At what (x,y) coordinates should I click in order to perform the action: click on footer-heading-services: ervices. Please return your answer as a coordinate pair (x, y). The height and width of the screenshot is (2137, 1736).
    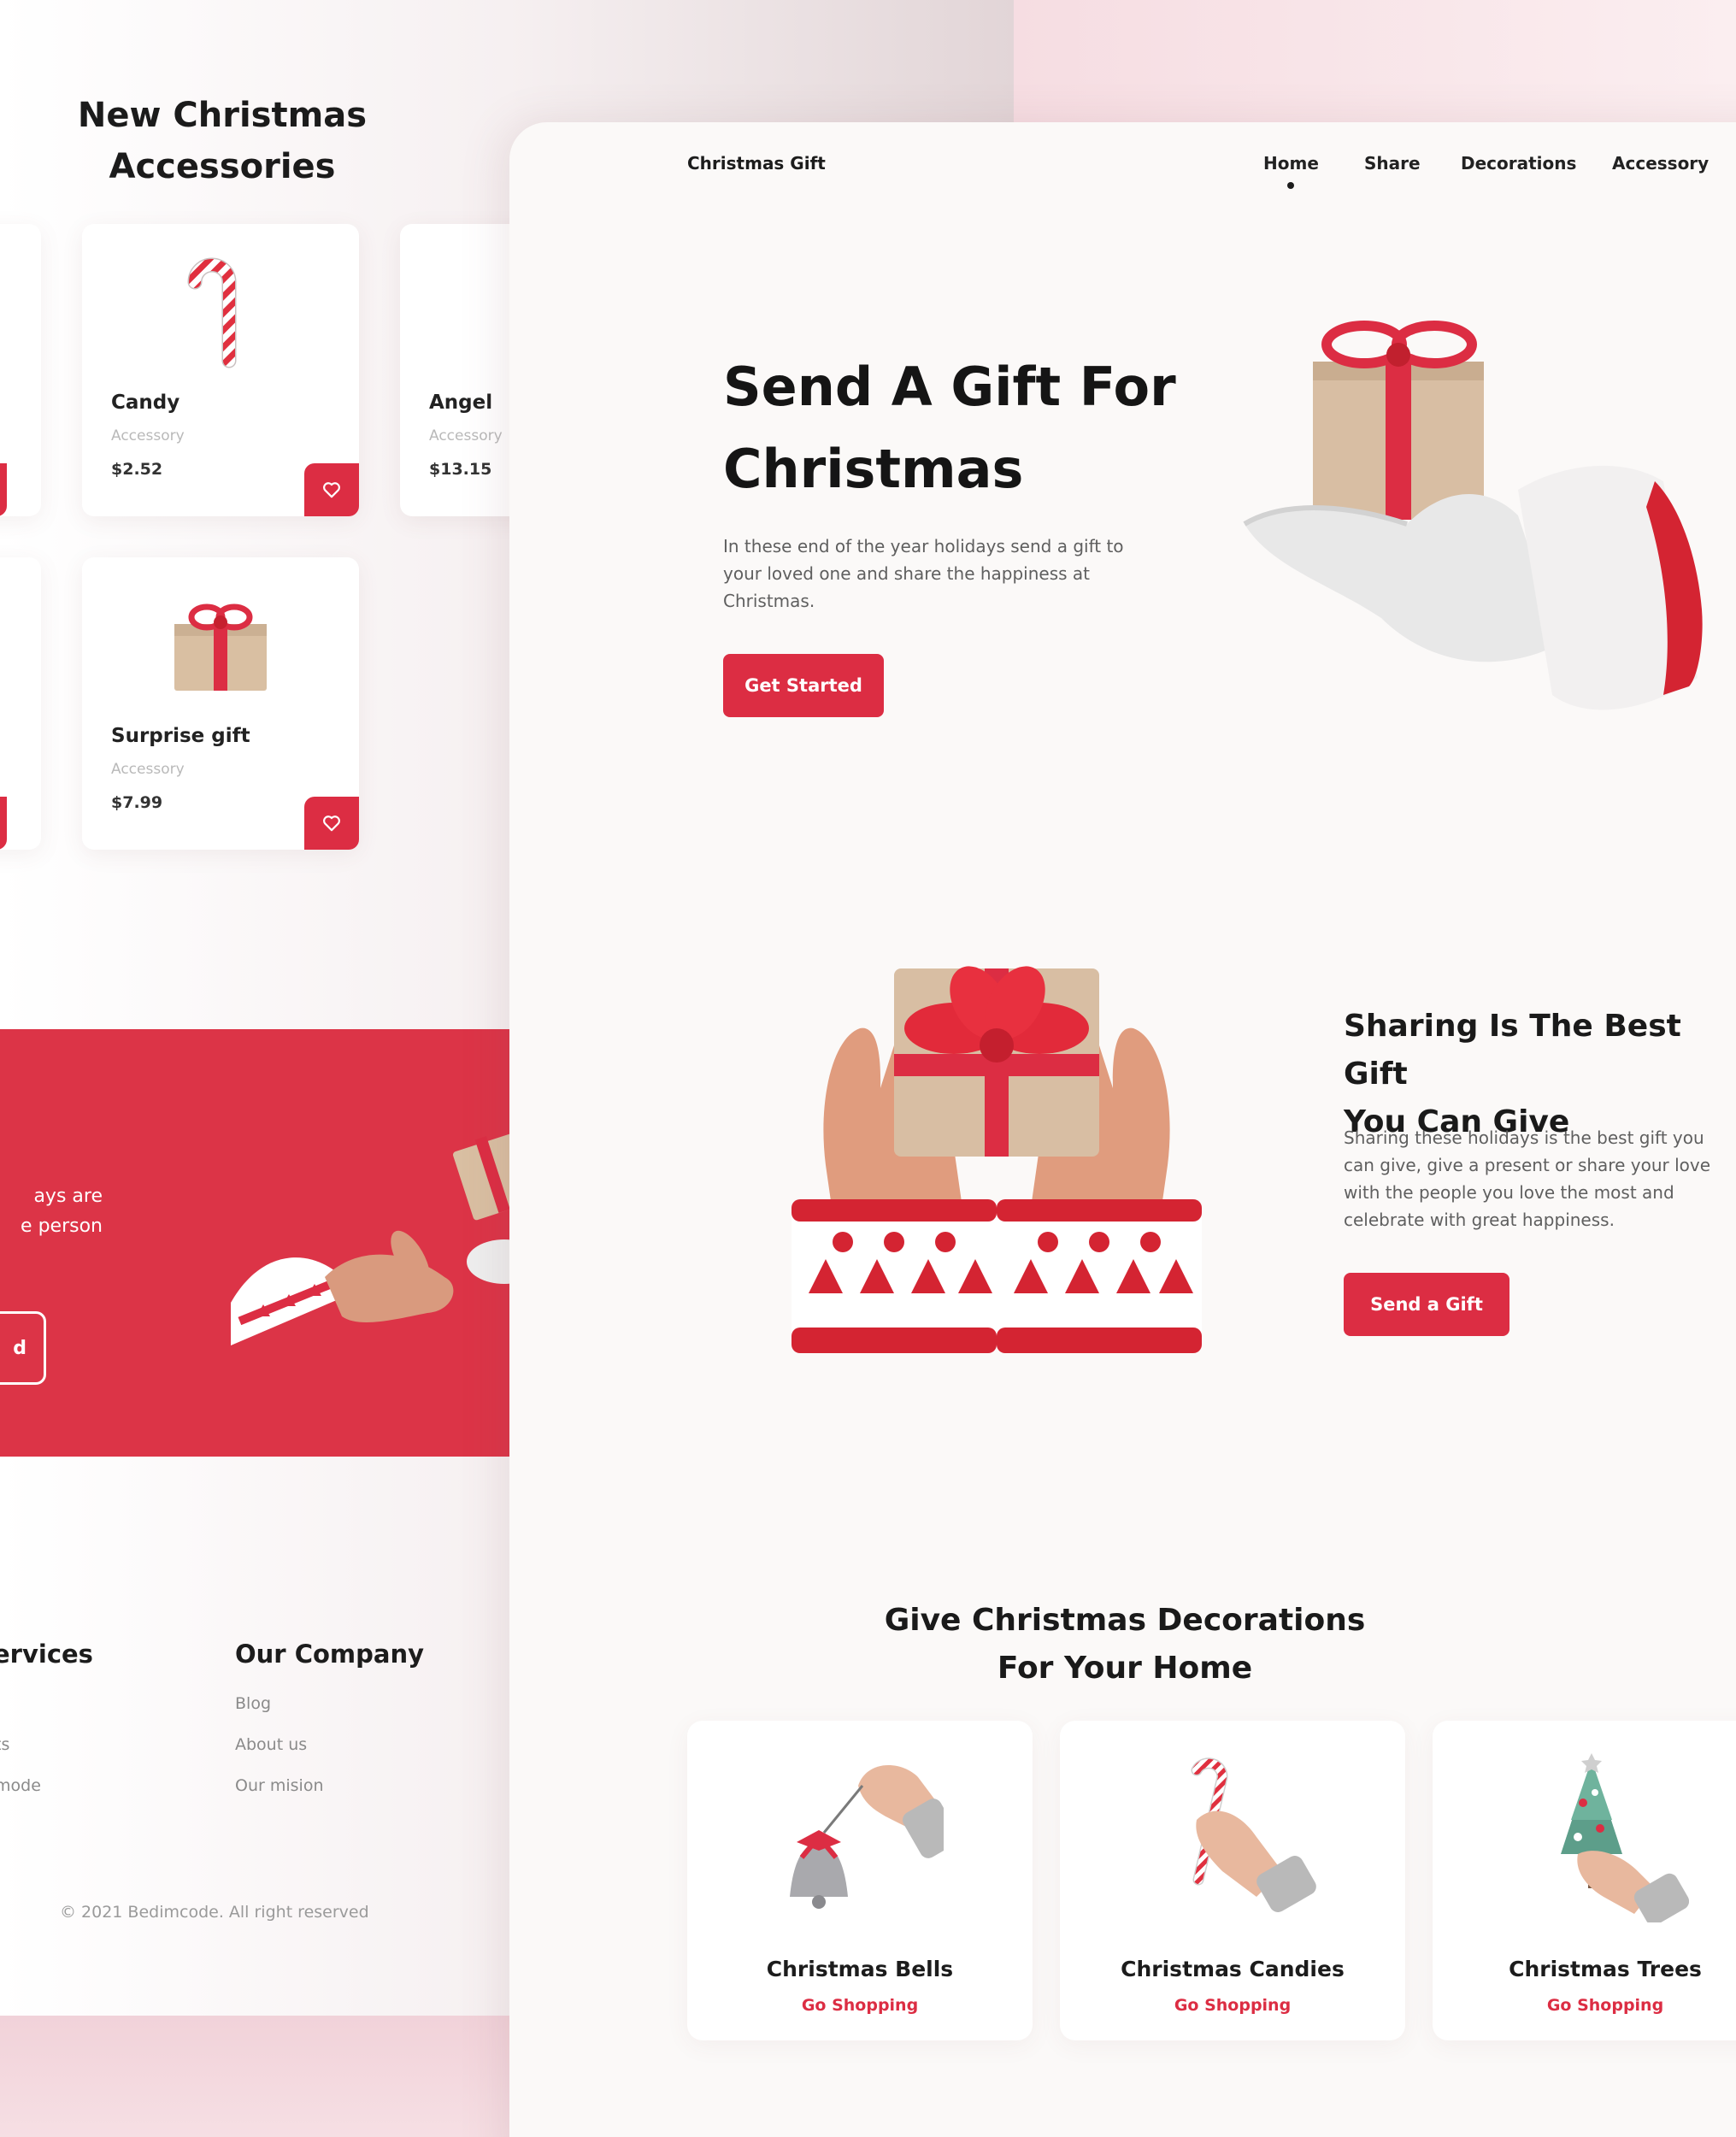
    Looking at the image, I should click on (46, 1654).